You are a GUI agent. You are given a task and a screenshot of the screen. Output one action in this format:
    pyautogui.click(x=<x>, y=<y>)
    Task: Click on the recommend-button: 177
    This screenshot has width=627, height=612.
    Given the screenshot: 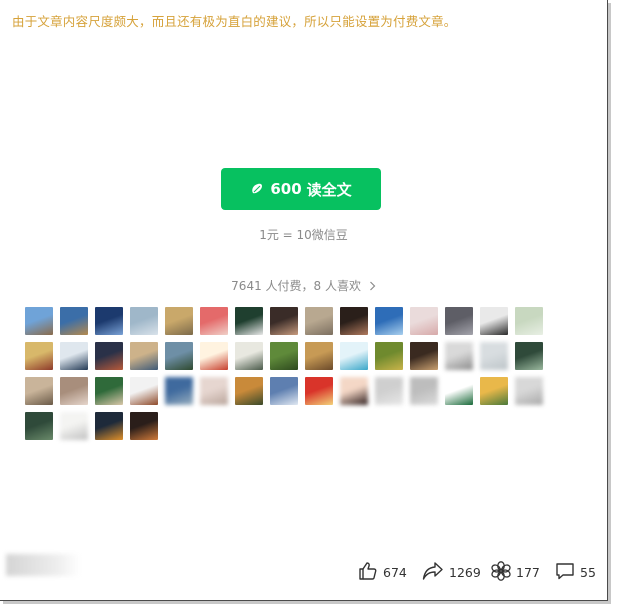 What is the action you would take?
    pyautogui.click(x=515, y=572)
    